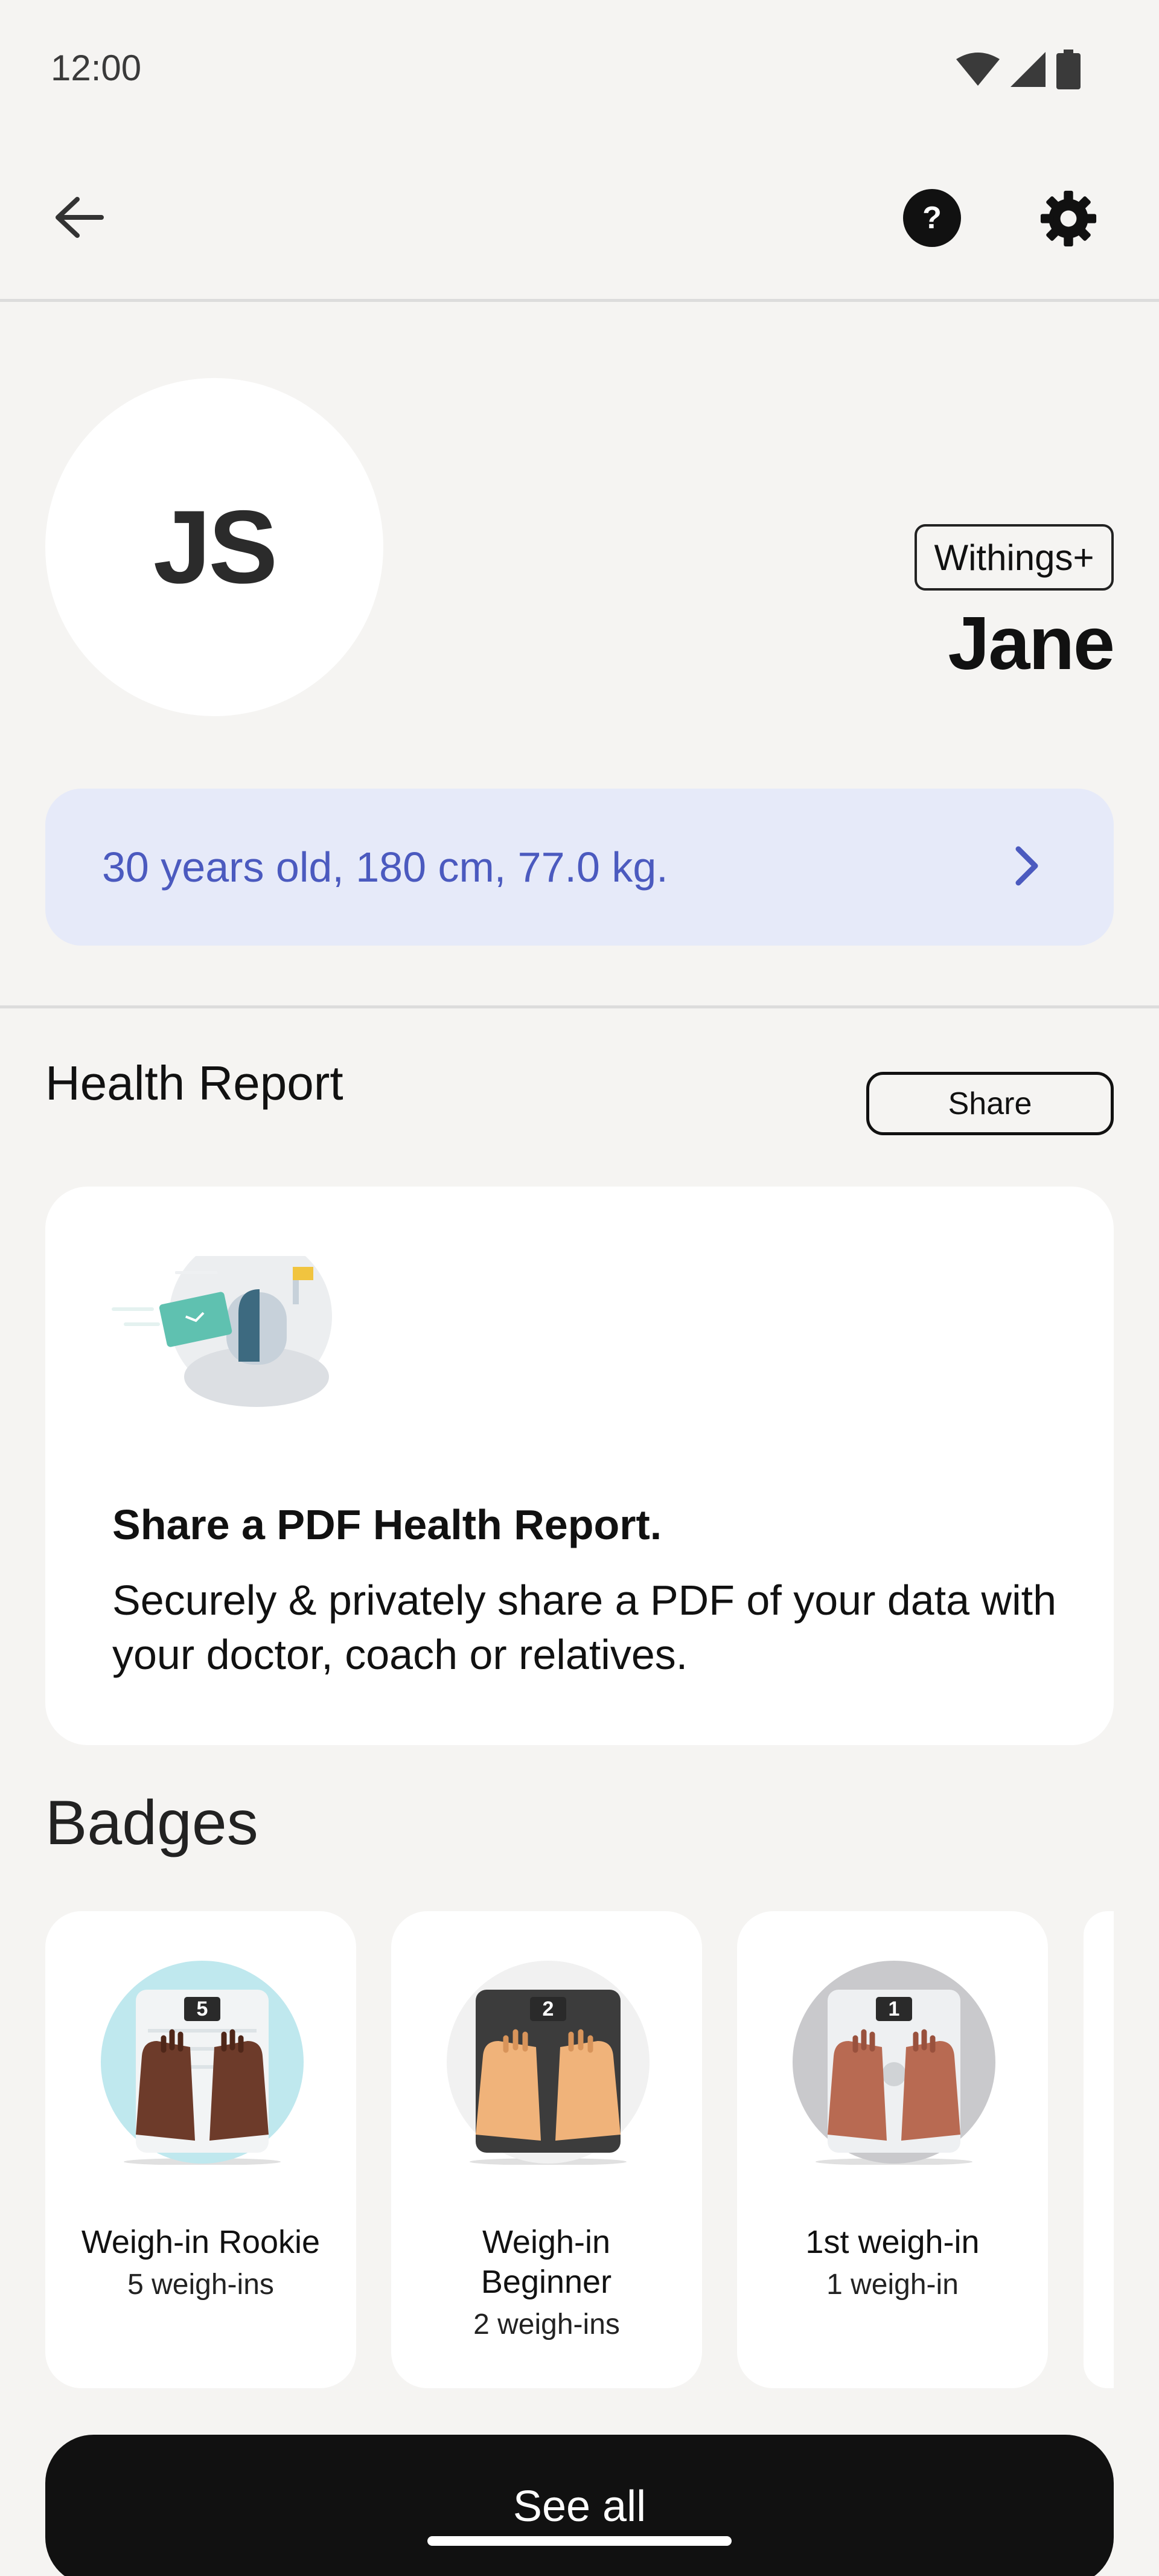  What do you see at coordinates (579, 2505) in the screenshot?
I see `see-all-button: See all` at bounding box center [579, 2505].